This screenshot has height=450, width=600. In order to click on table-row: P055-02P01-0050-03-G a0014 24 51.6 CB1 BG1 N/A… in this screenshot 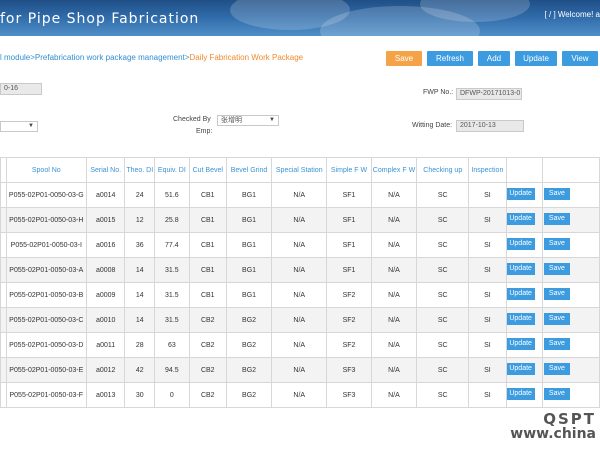, I will do `click(300, 195)`.